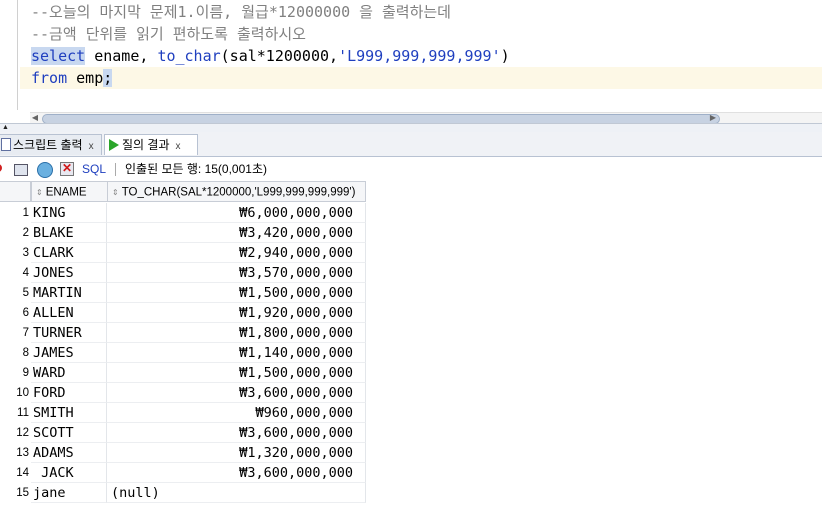  I want to click on column-header-label: ENAME, so click(66, 192).